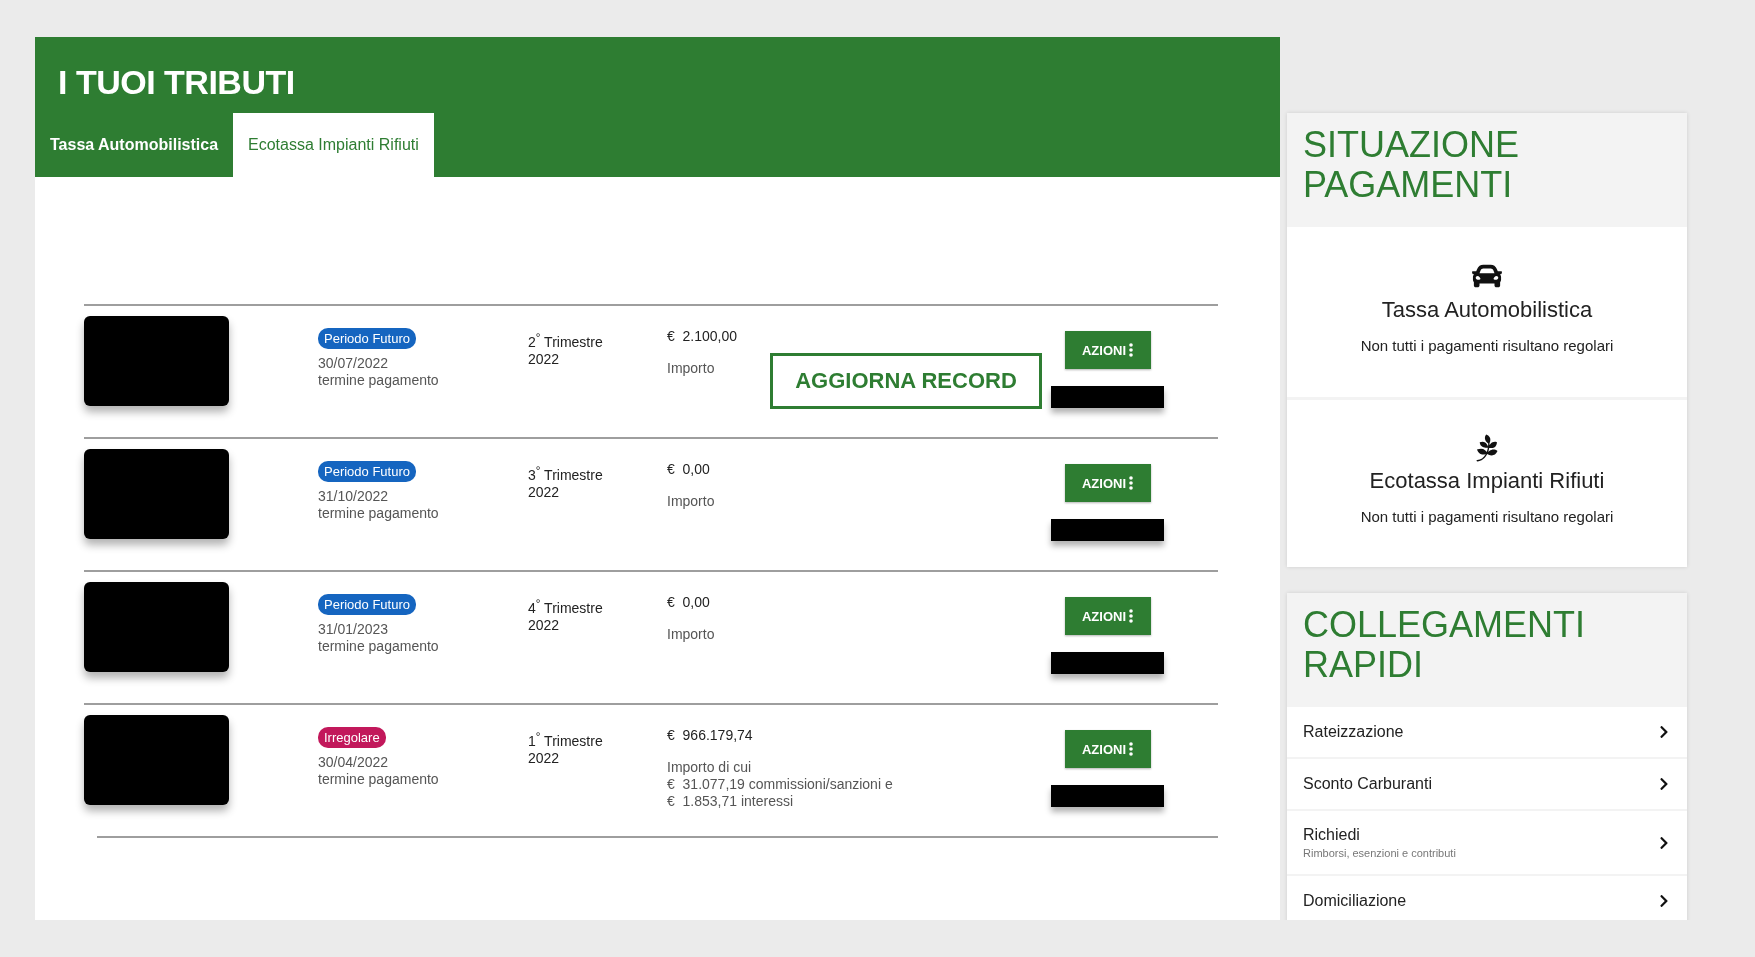  What do you see at coordinates (565, 473) in the screenshot?
I see `period-text: 3$^{°}$ Trimestre` at bounding box center [565, 473].